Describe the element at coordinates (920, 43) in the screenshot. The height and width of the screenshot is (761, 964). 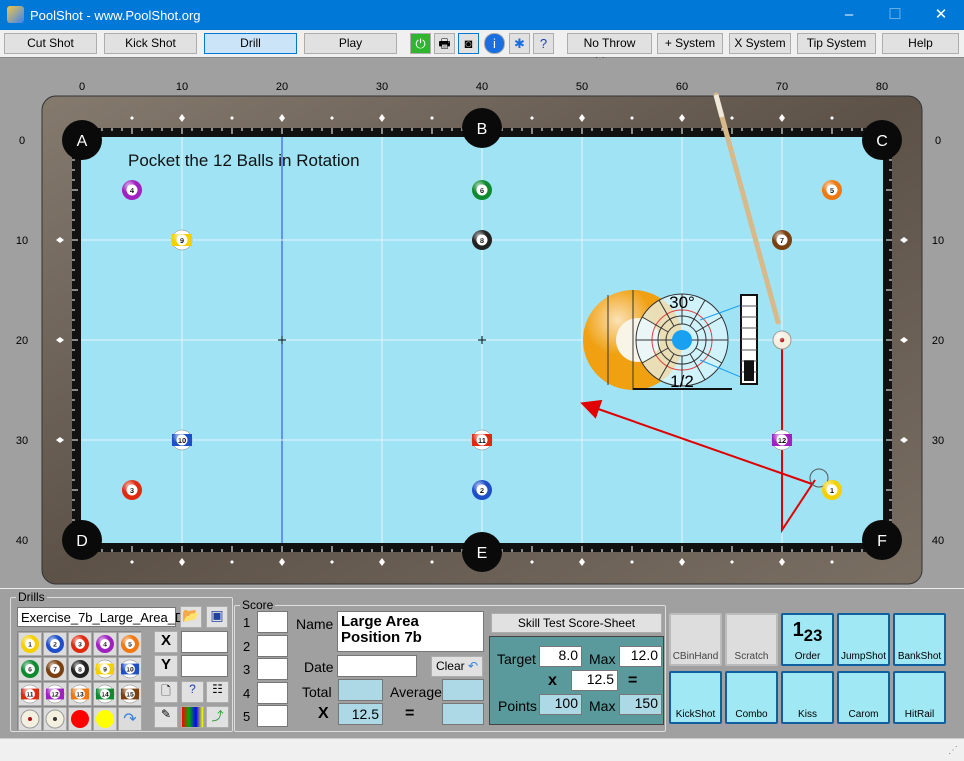
I see `help-button: Help` at that location.